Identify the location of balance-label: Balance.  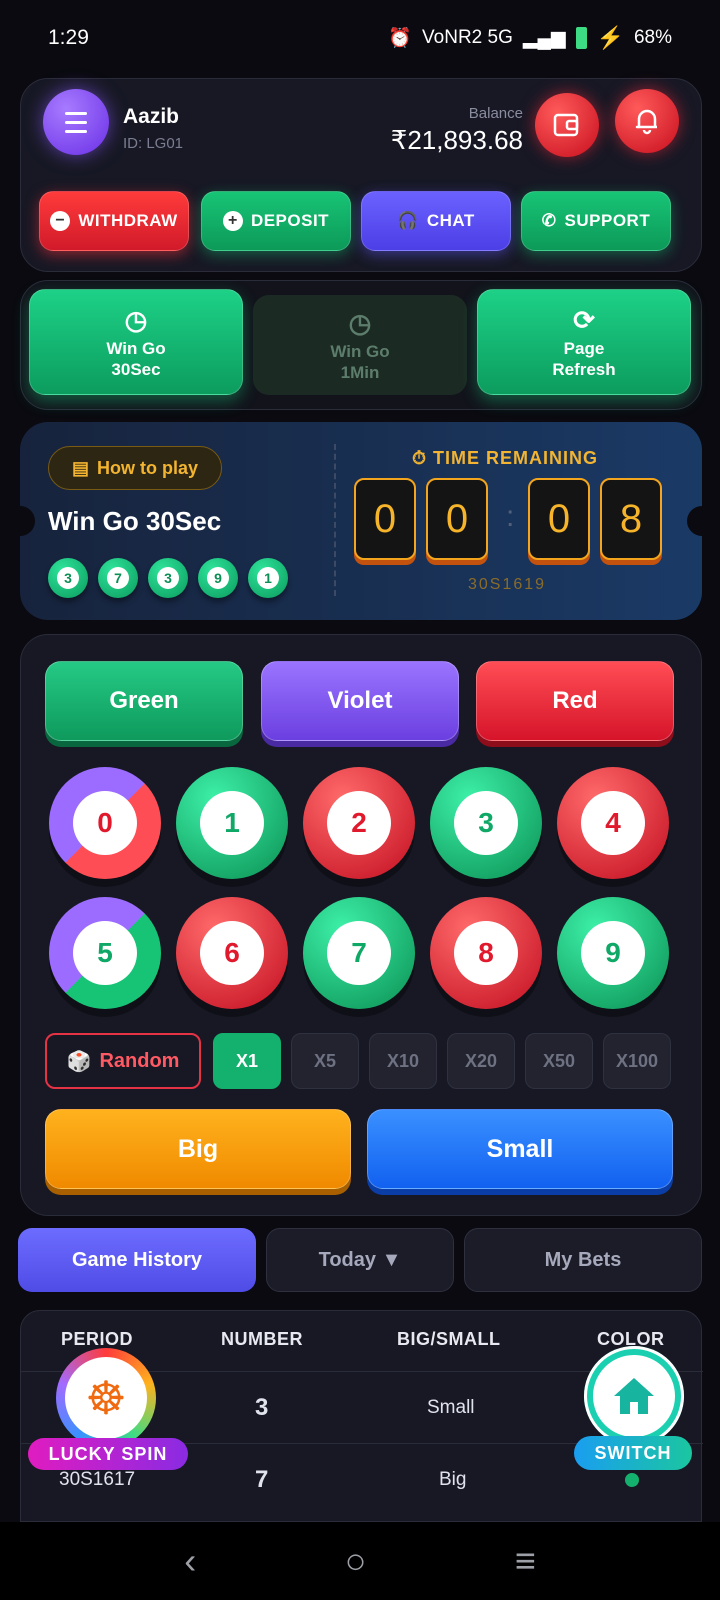
(495, 113).